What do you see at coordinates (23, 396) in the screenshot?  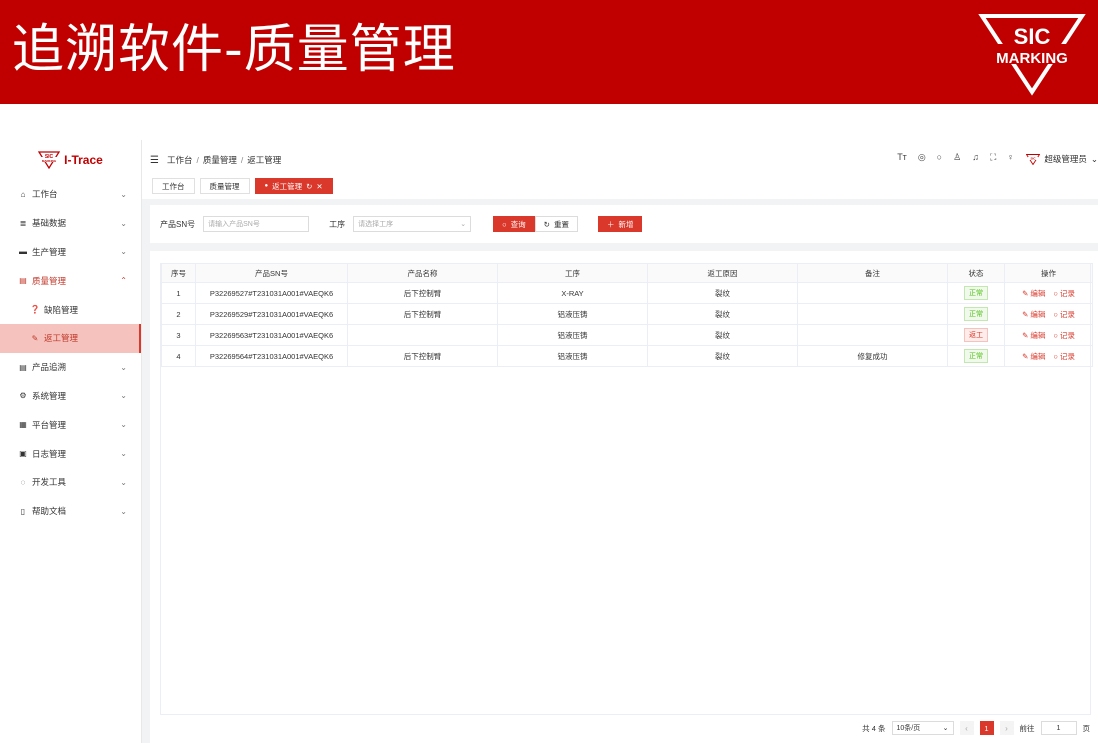 I see `gear-icon: ⚙` at bounding box center [23, 396].